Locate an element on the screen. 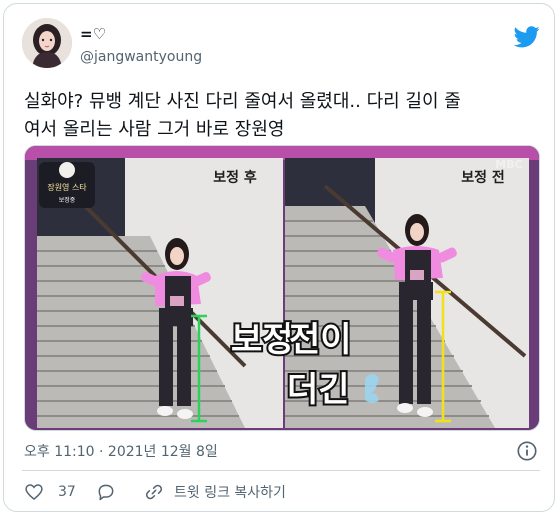  divider is located at coordinates (281, 470).